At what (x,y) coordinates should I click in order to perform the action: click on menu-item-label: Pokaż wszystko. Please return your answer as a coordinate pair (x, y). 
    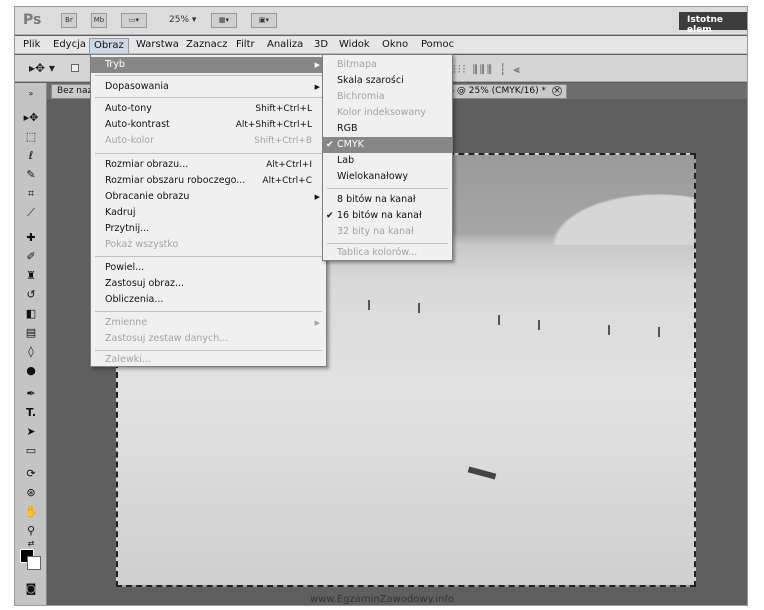
    Looking at the image, I should click on (142, 244).